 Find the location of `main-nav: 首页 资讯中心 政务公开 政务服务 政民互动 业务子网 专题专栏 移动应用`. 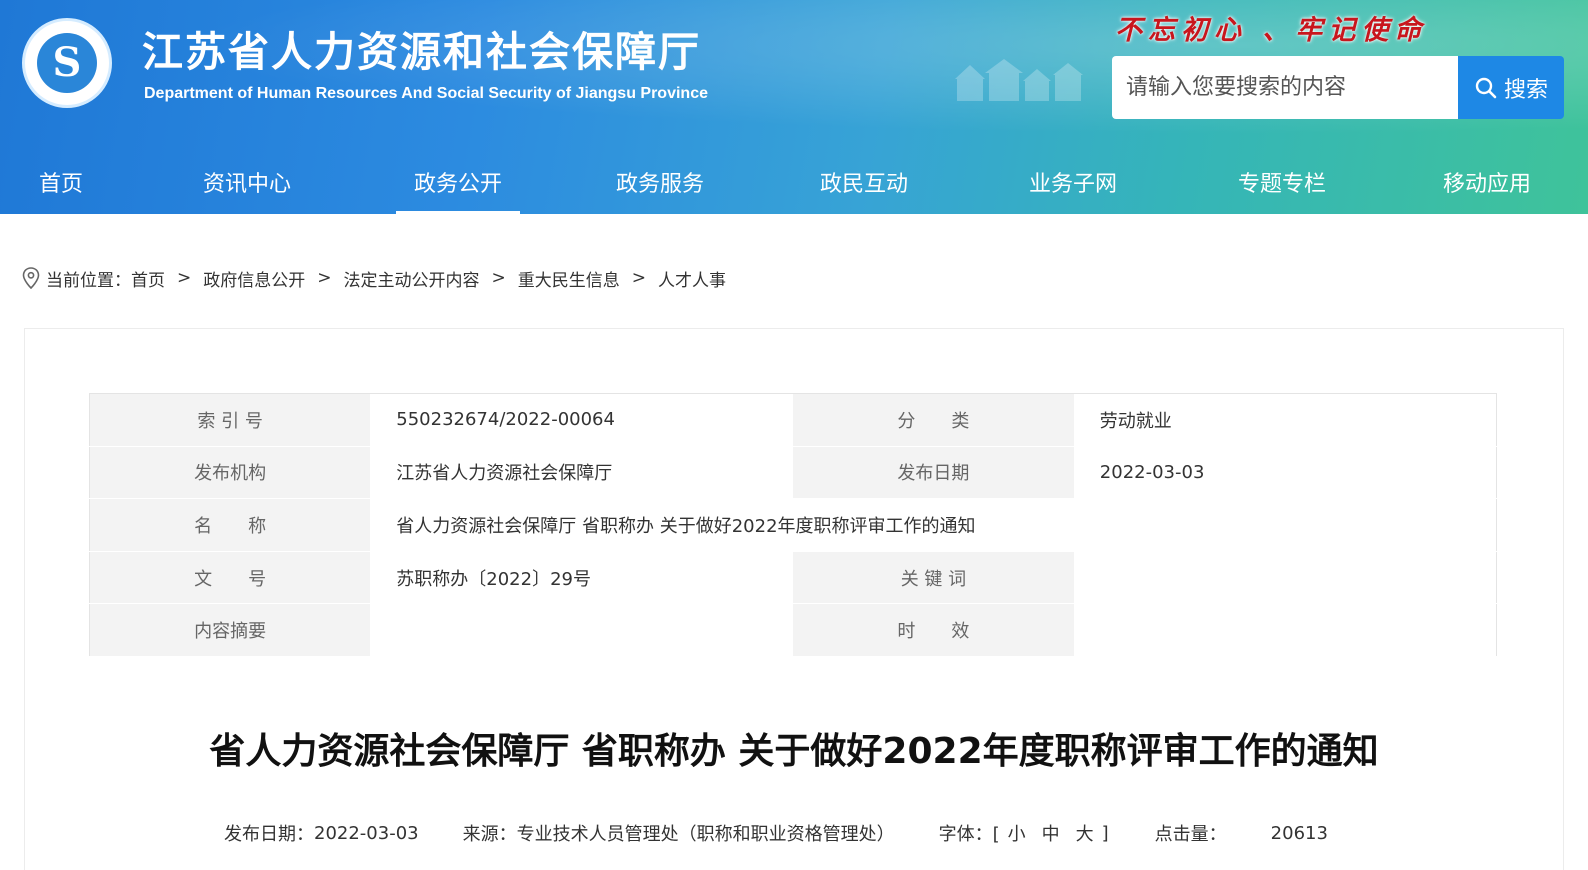

main-nav: 首页 资讯中心 政务公开 政务服务 政民互动 业务子网 专题专栏 移动应用 is located at coordinates (794, 182).